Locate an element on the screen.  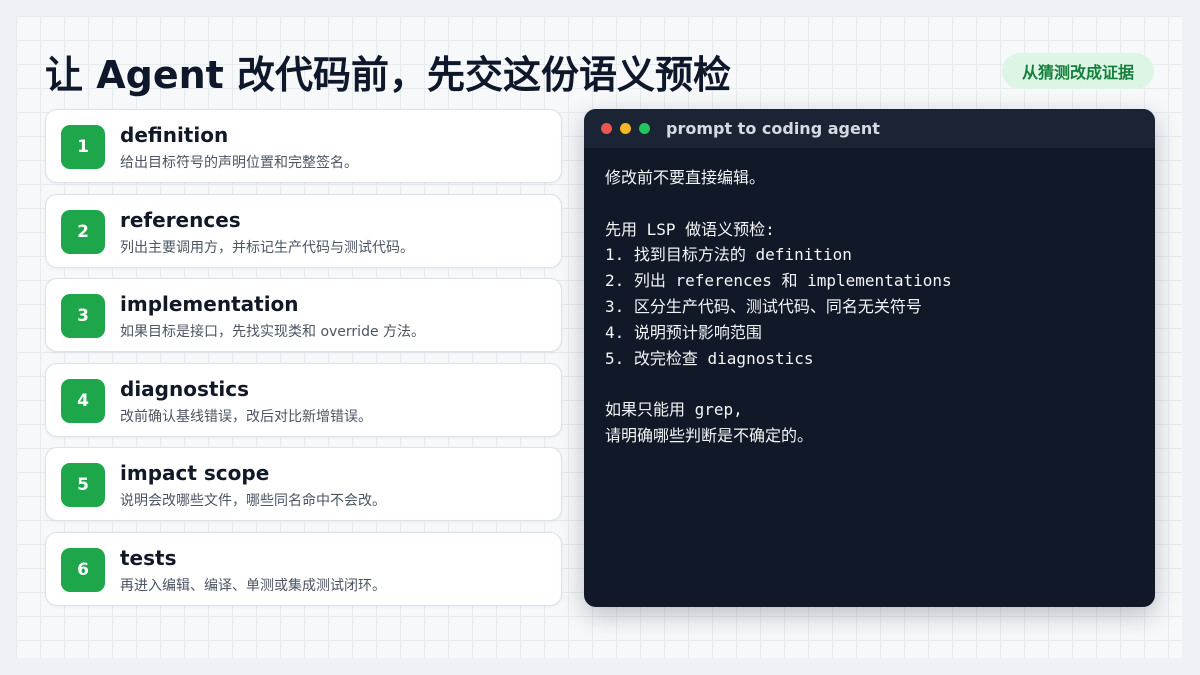
terminal-line: 请明确哪些判断是不确定的。 is located at coordinates (709, 435).